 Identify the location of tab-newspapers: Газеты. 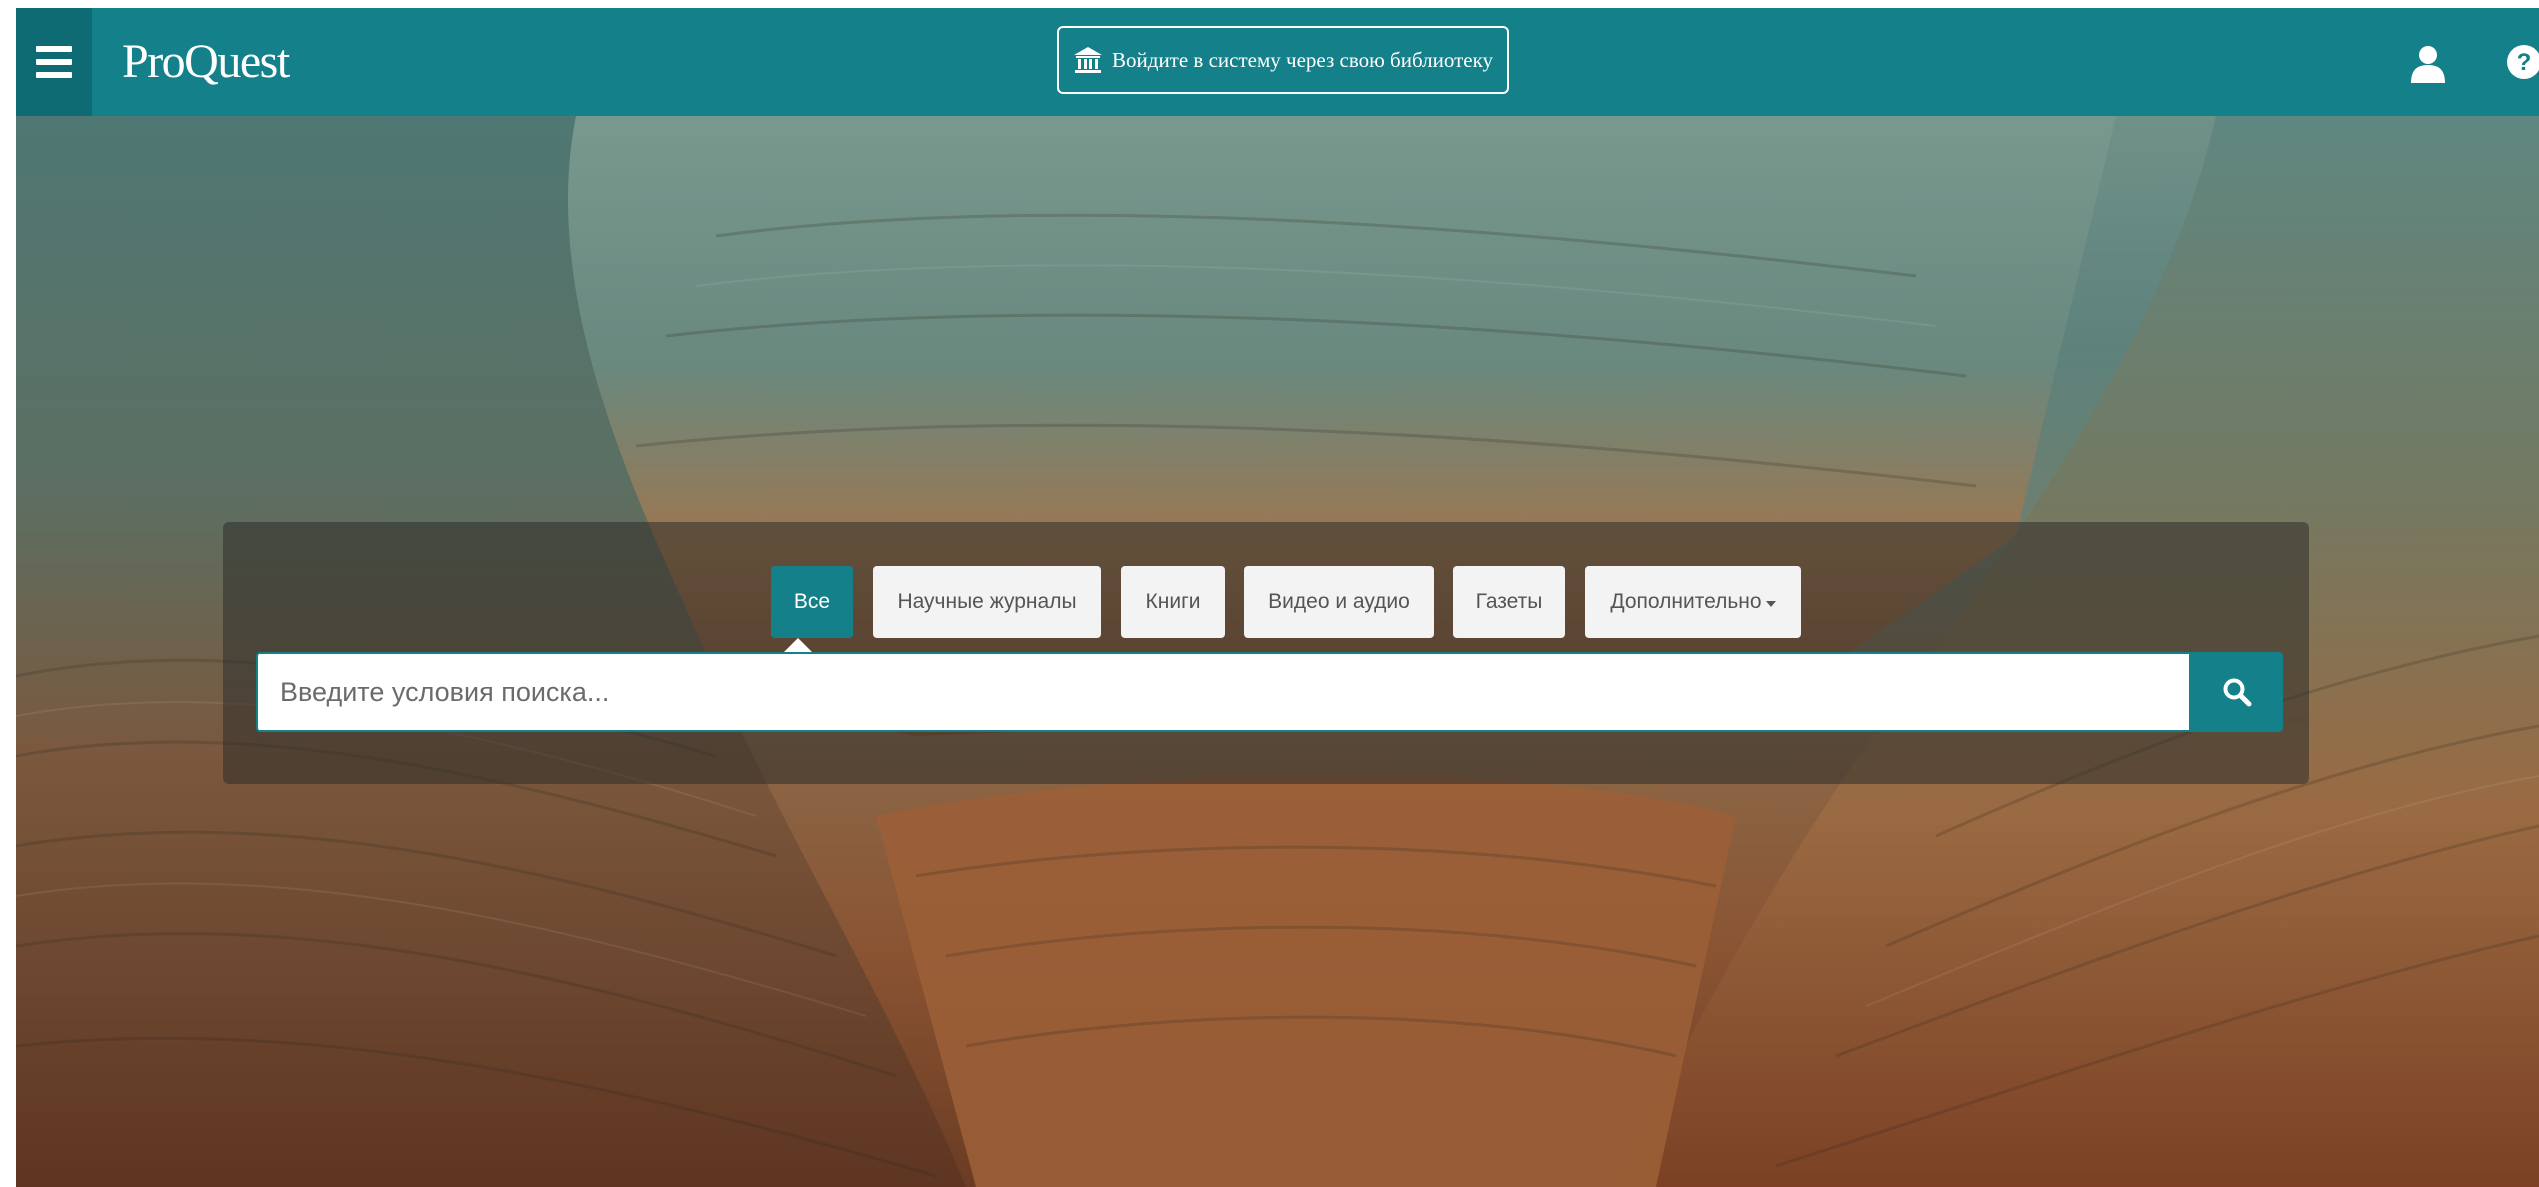
(1509, 602).